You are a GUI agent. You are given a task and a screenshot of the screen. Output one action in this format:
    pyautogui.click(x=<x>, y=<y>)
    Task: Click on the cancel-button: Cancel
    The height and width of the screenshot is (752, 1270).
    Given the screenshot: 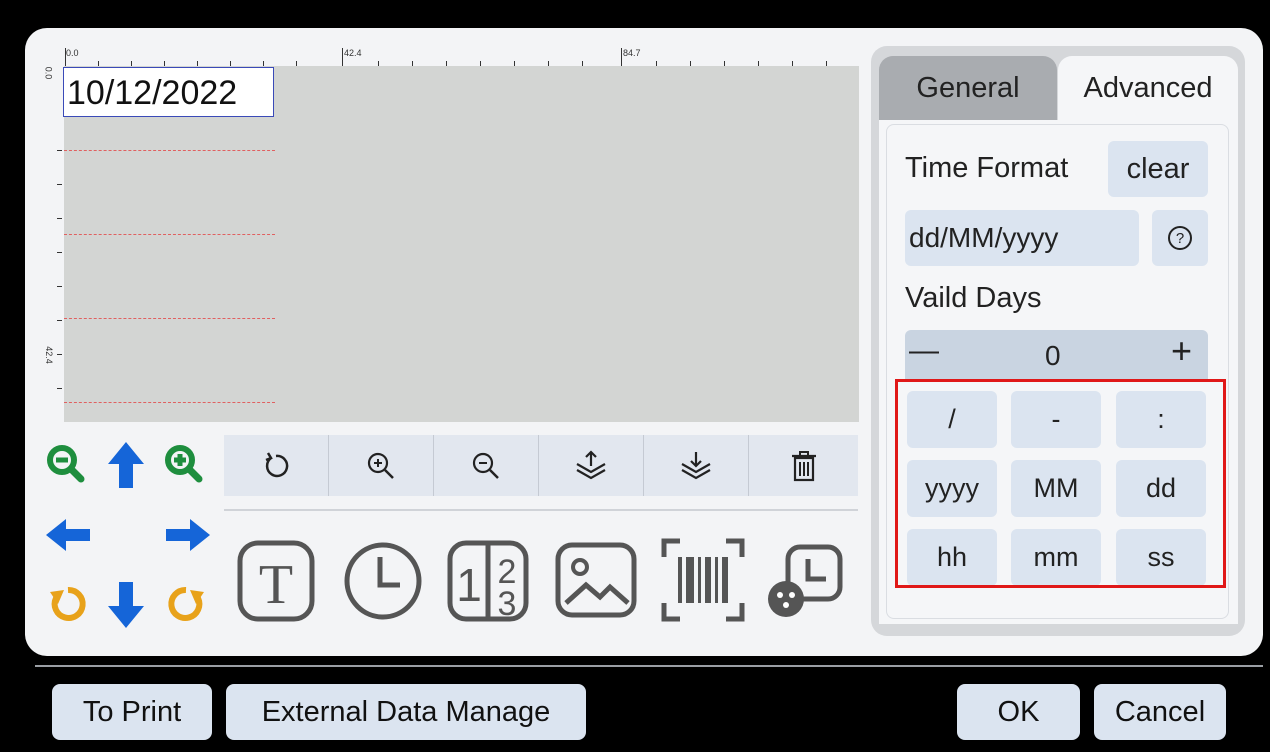 What is the action you would take?
    pyautogui.click(x=1160, y=712)
    